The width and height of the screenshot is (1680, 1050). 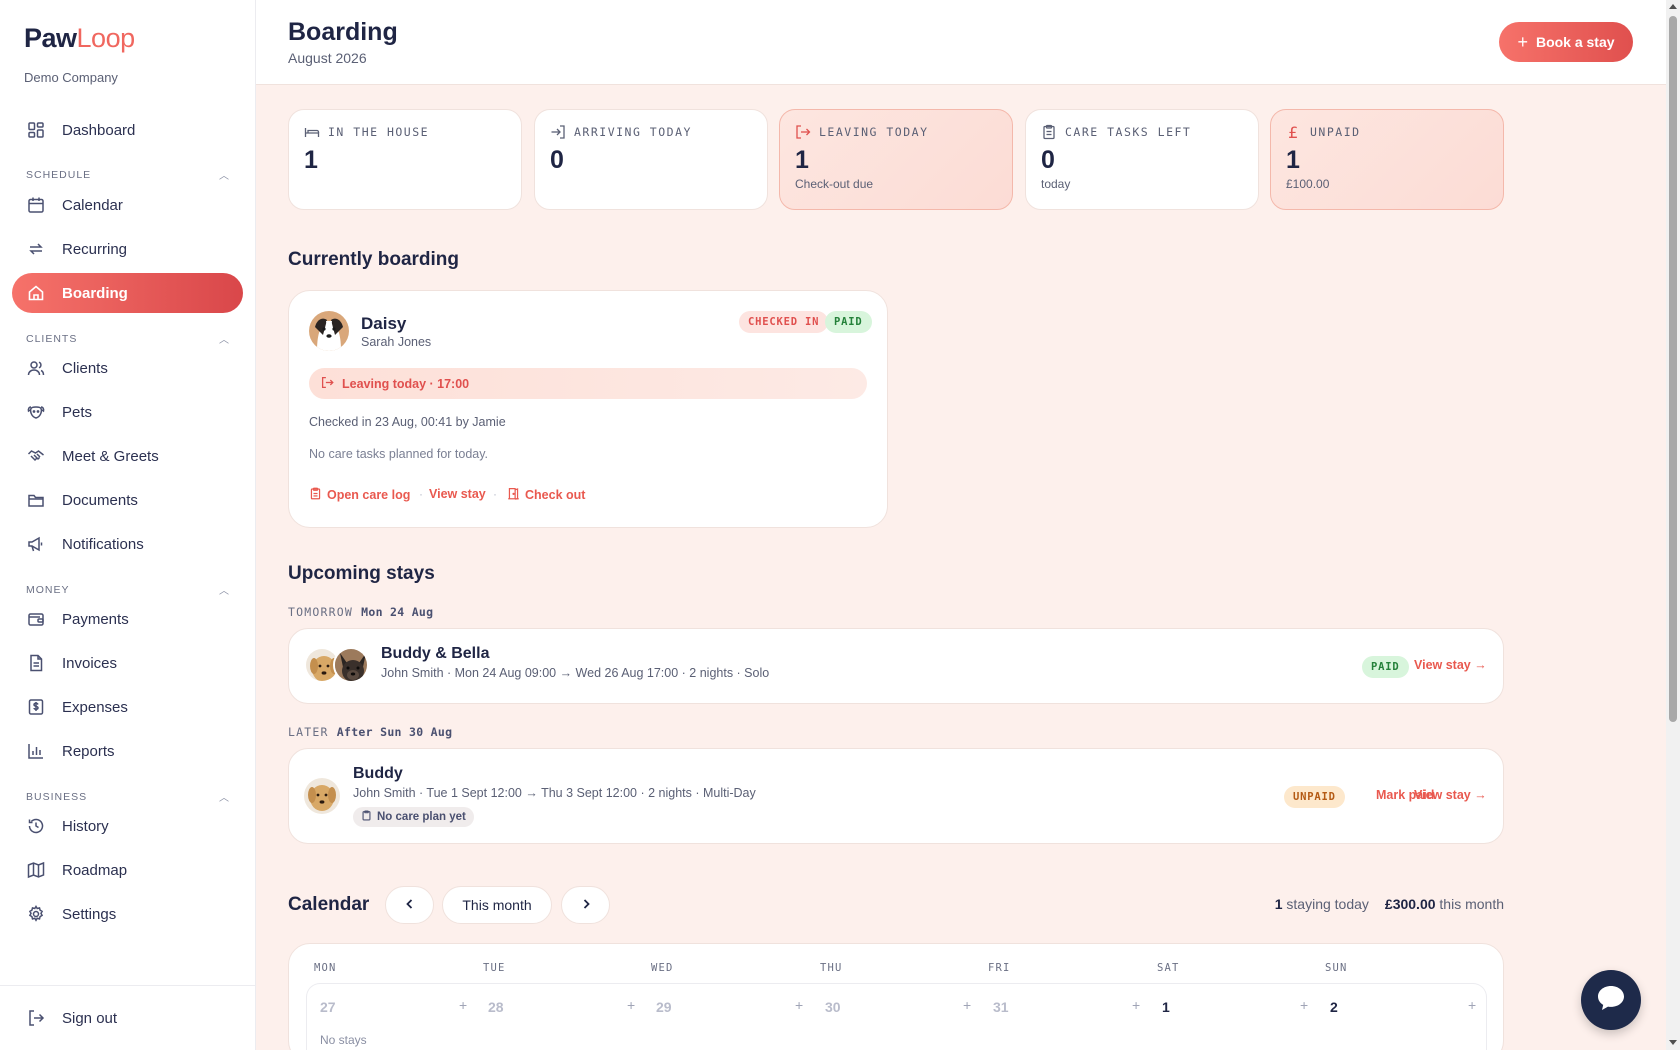 I want to click on section-label-text: BUSINESS, so click(x=57, y=796).